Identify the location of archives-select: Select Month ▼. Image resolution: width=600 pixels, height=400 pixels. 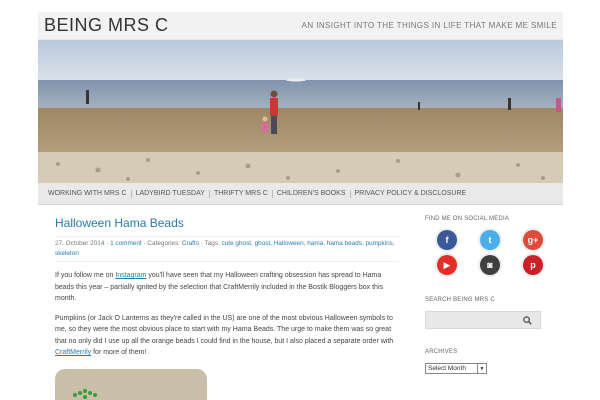
(456, 368).